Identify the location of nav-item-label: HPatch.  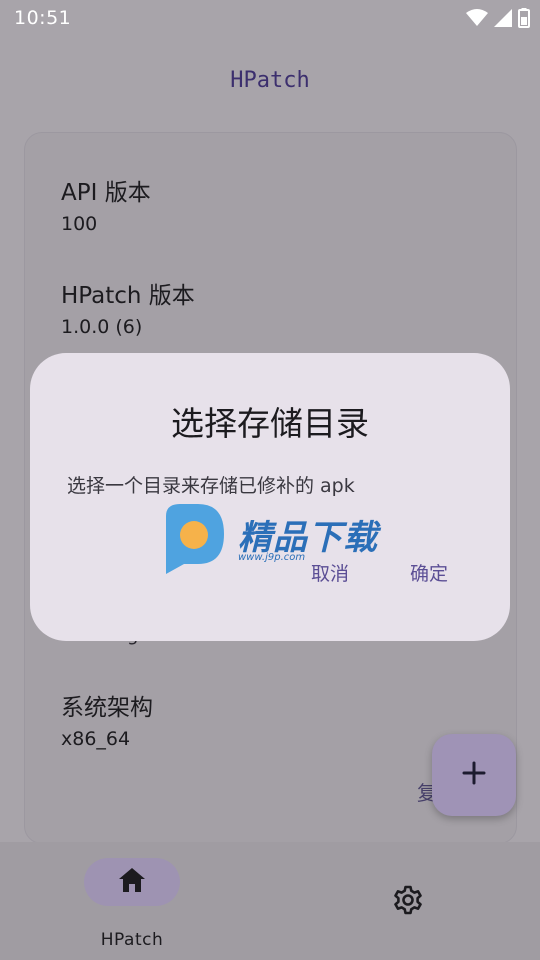
(132, 940).